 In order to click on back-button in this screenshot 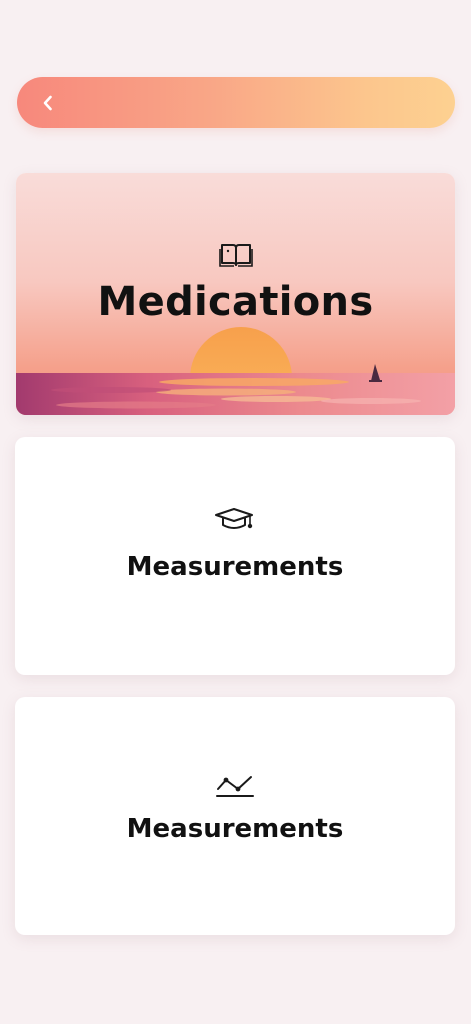, I will do `click(48, 102)`.